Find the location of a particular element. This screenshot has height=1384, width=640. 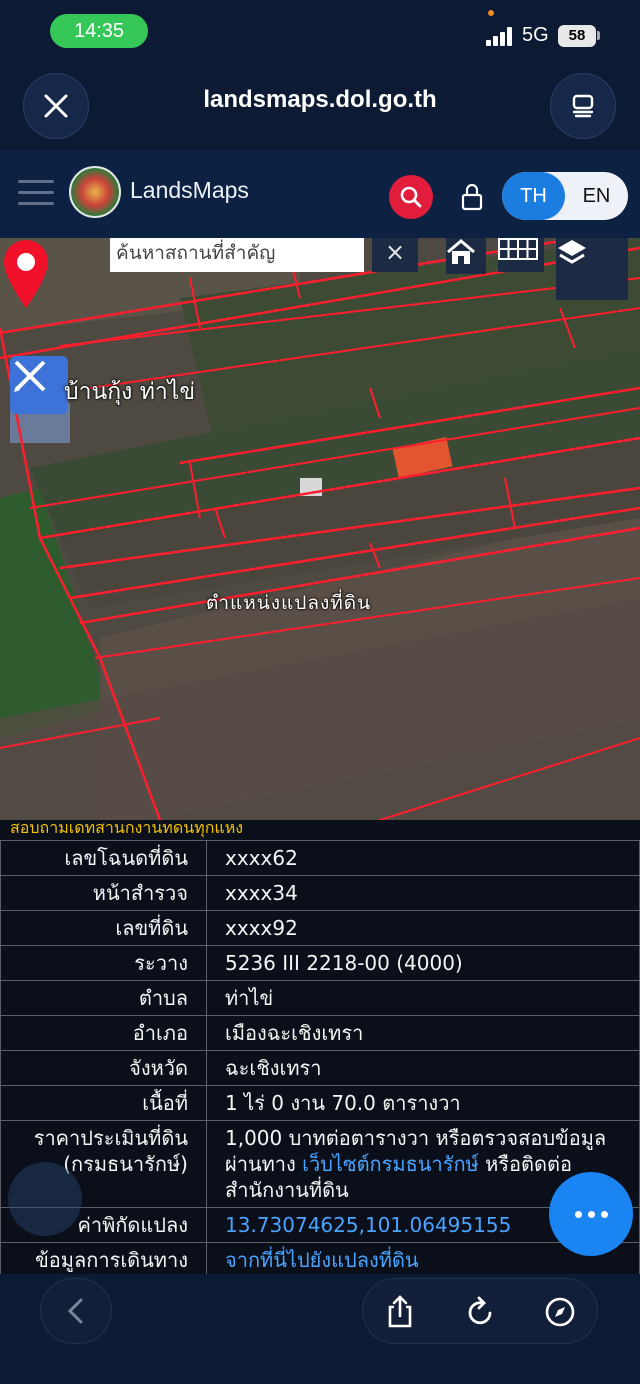

row-key: หน้าสำรวจ is located at coordinates (103, 893).